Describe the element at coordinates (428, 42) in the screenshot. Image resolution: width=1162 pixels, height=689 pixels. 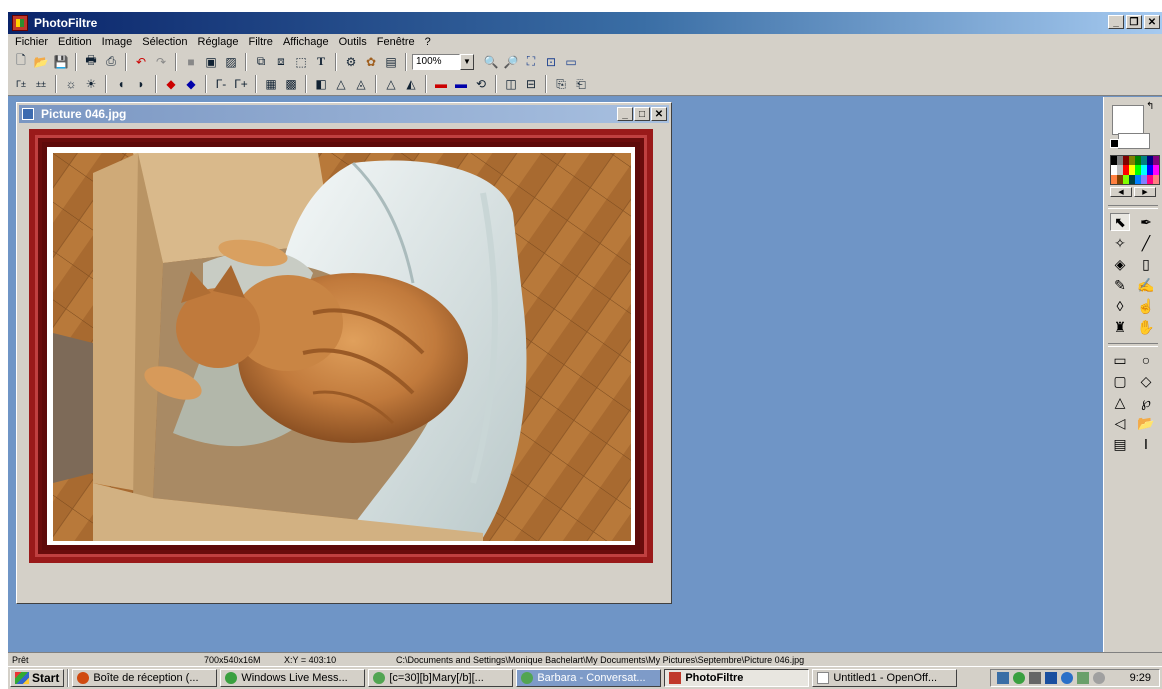
I see `menu-help: ?` at that location.